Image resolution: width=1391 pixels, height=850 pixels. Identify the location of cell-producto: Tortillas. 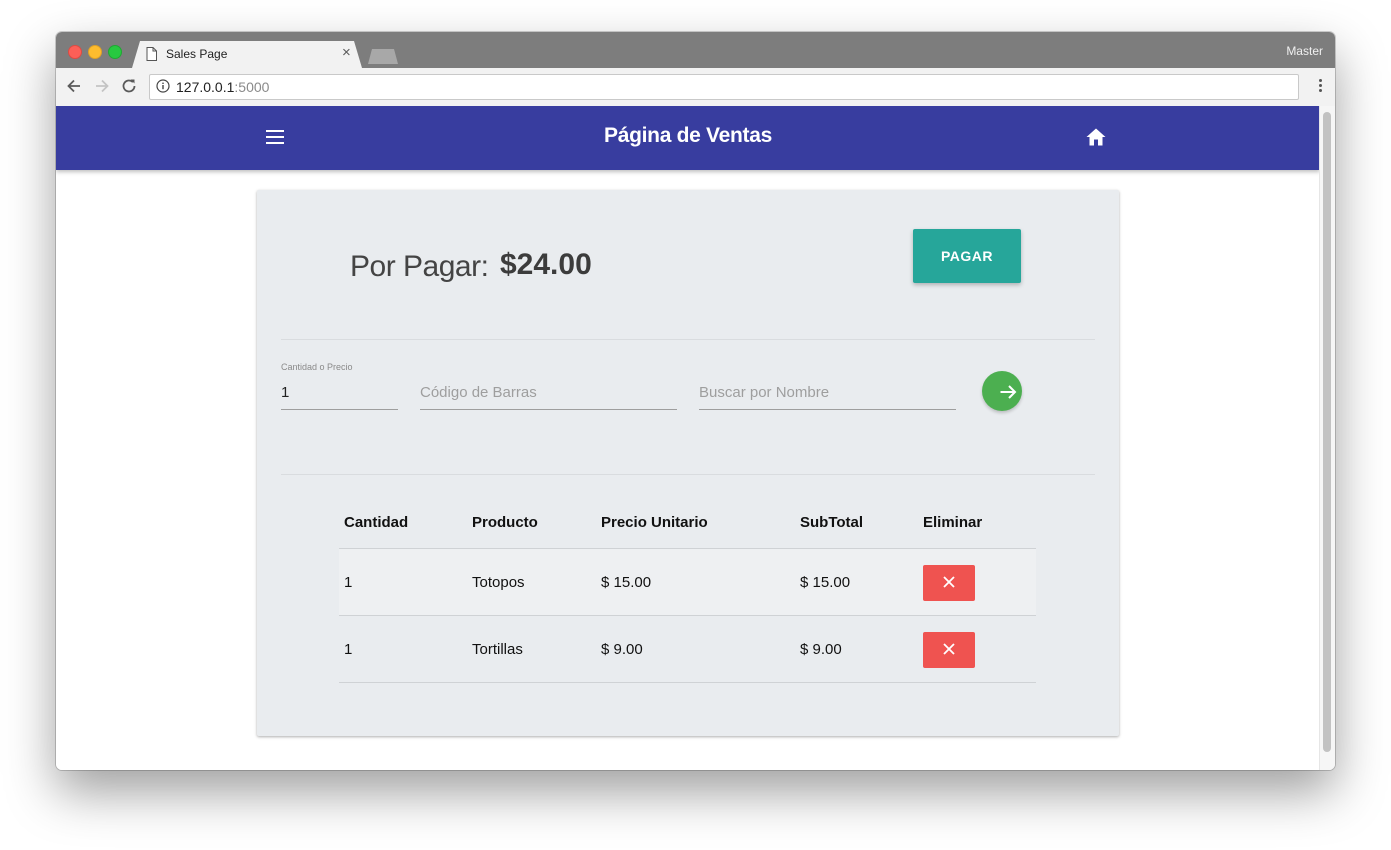
(531, 649).